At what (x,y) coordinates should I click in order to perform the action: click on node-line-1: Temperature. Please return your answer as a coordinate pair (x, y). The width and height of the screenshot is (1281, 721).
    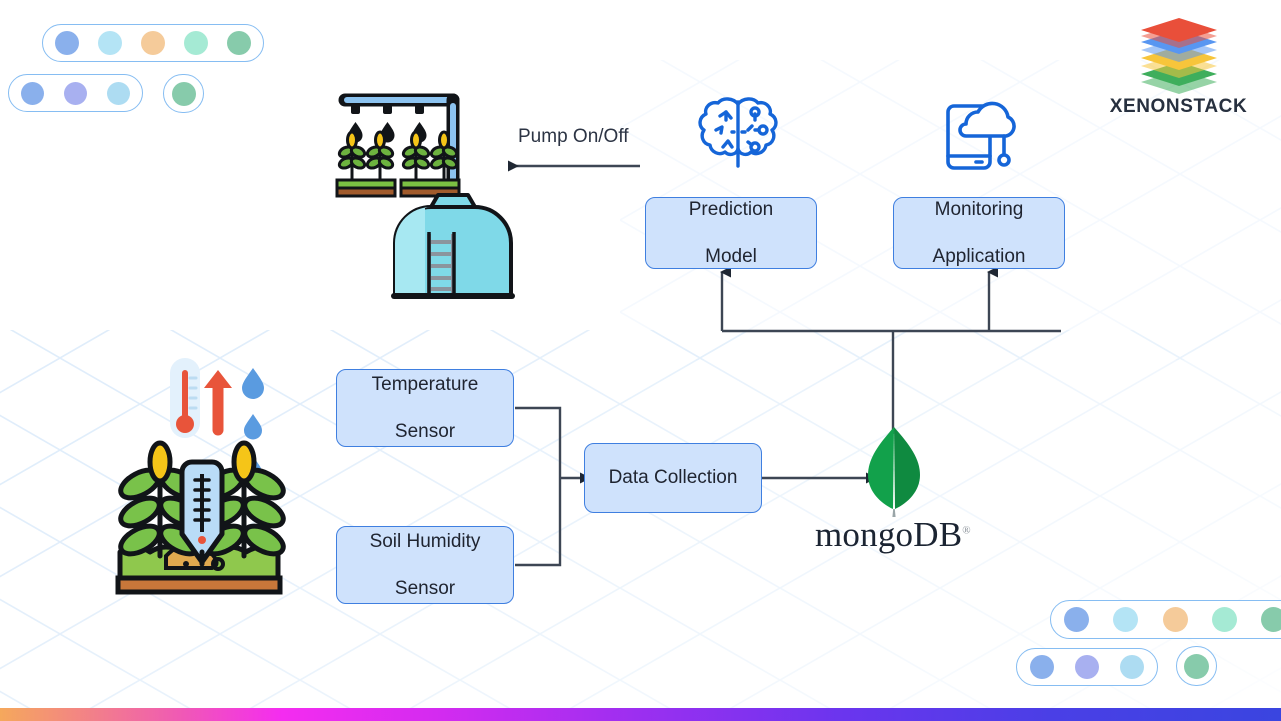
    Looking at the image, I should click on (425, 385).